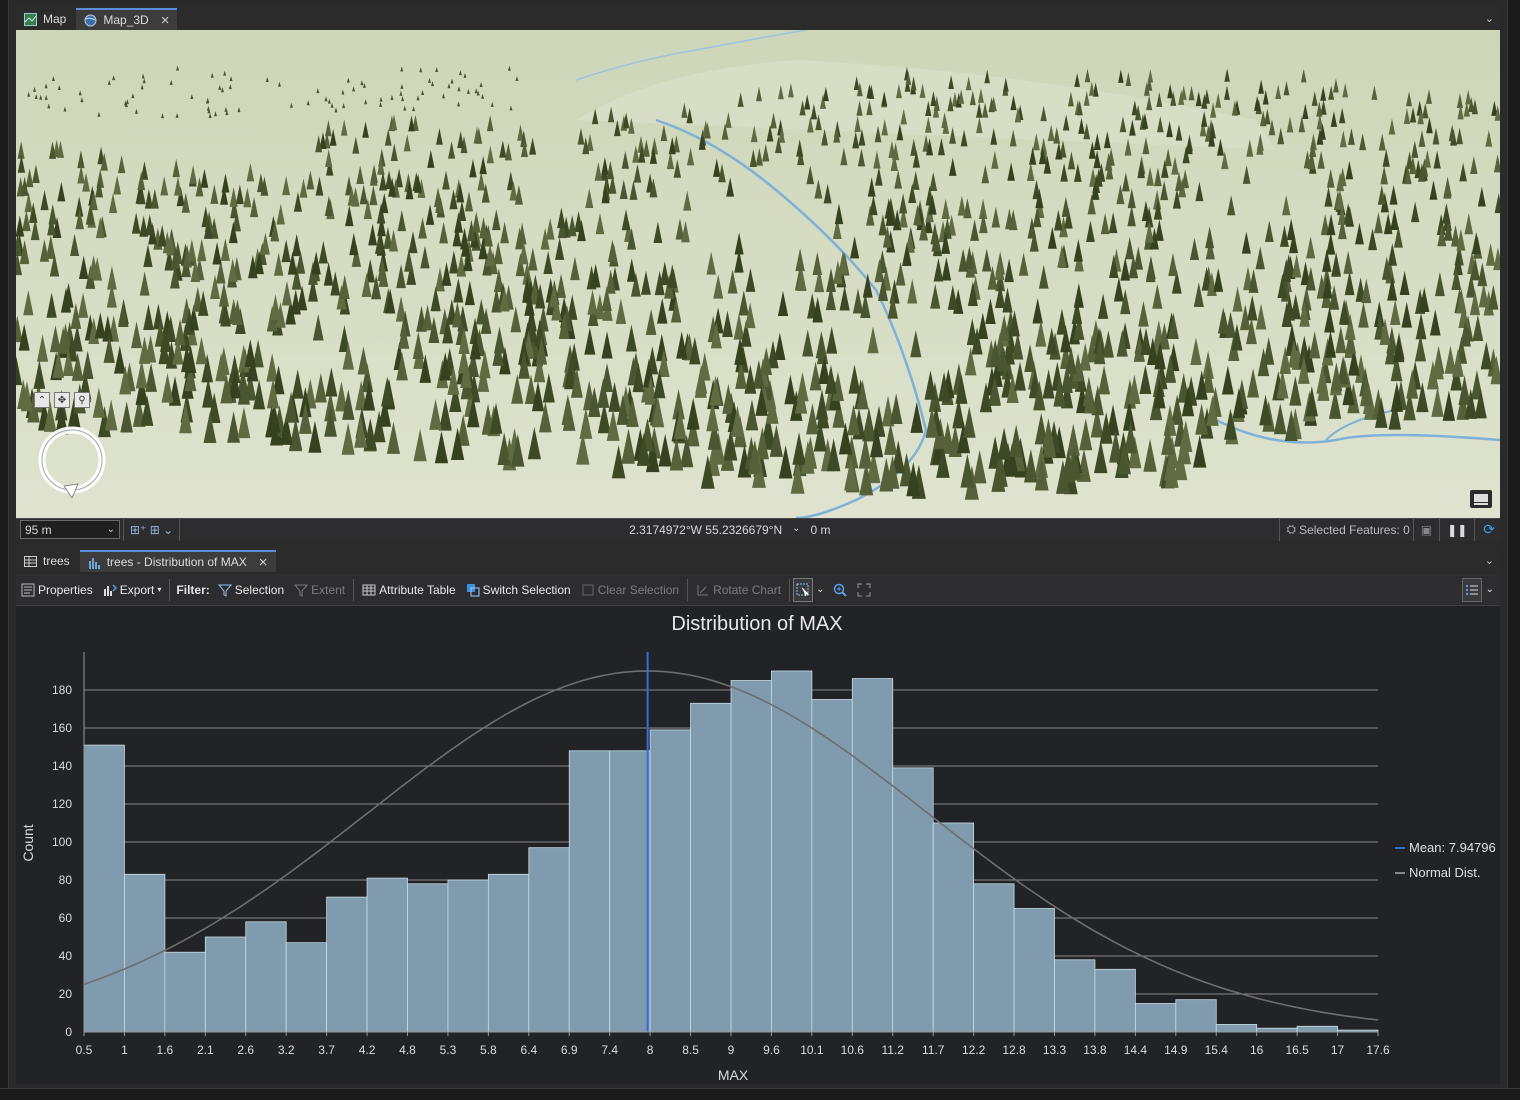 The height and width of the screenshot is (1100, 1520). Describe the element at coordinates (1176, 1050) in the screenshot. I see `x-tick-label: 14.9` at that location.